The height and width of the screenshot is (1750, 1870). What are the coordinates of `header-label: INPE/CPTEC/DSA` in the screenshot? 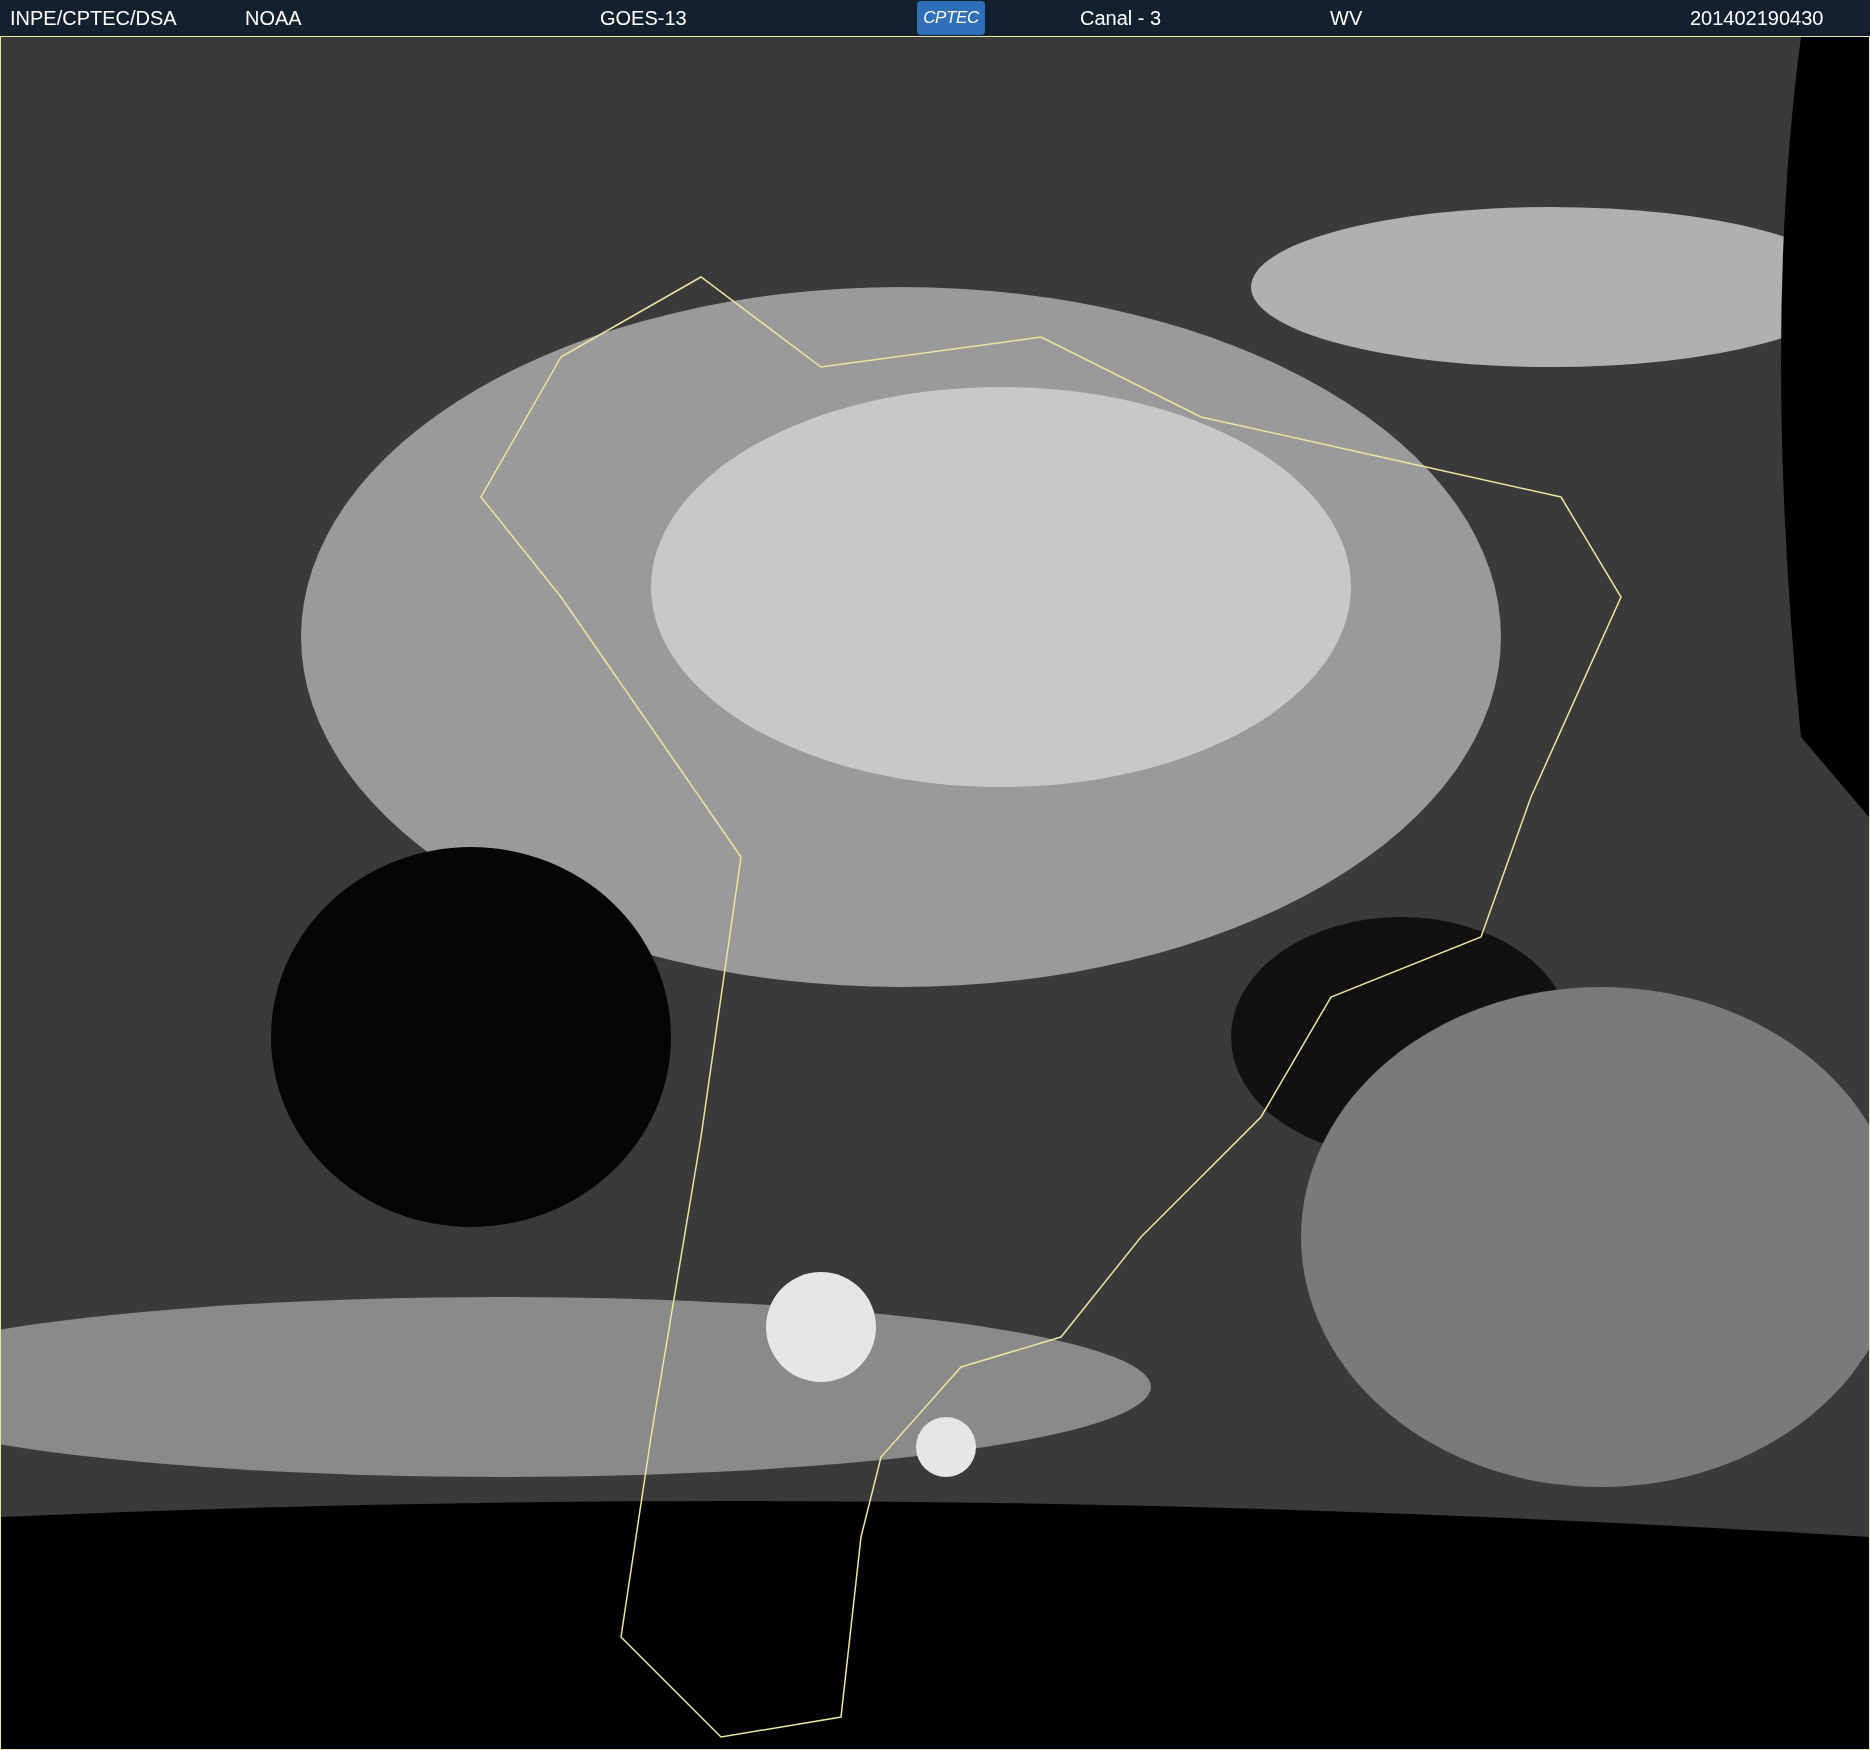 It's located at (93, 18).